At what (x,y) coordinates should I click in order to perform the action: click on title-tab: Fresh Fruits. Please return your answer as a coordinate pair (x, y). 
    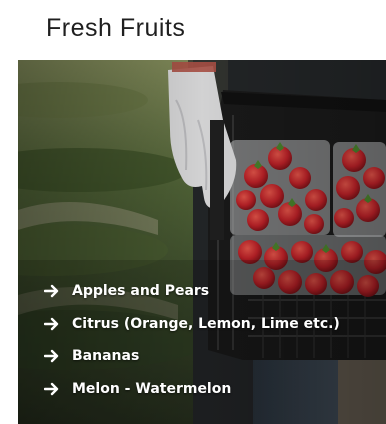
    Looking at the image, I should click on (176, 30).